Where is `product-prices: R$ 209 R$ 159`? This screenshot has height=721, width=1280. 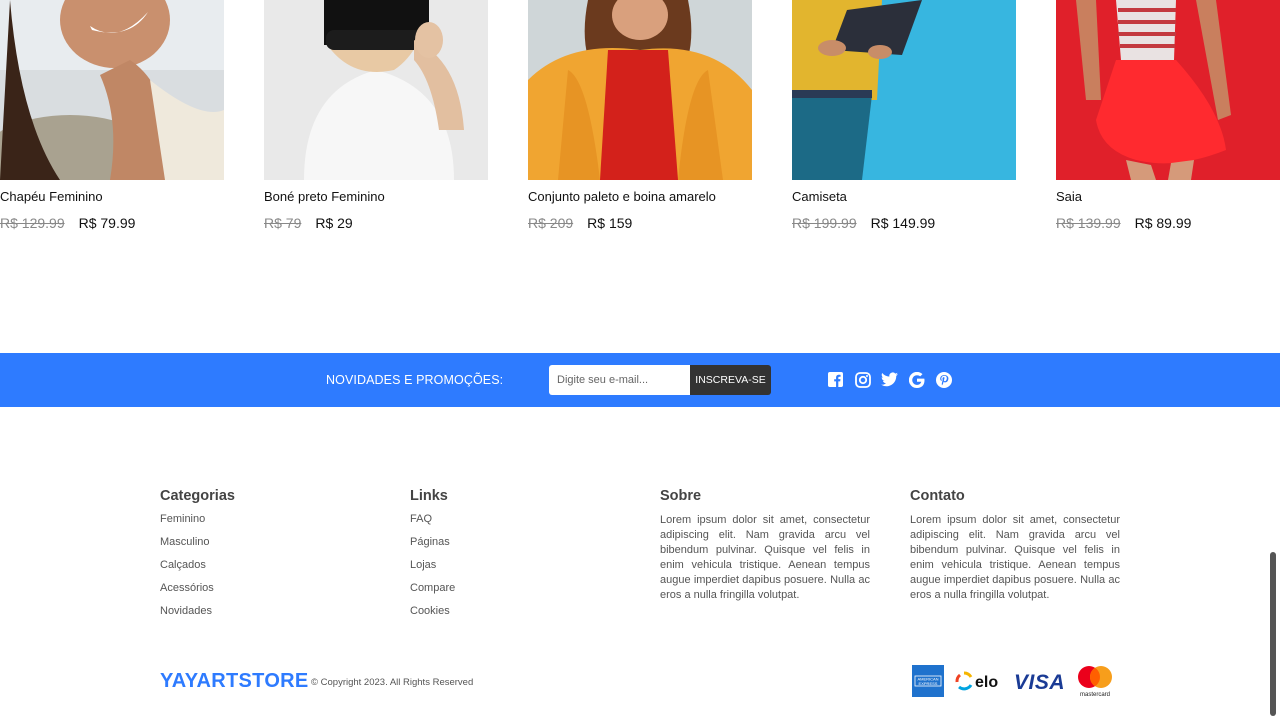 product-prices: R$ 209 R$ 159 is located at coordinates (580, 223).